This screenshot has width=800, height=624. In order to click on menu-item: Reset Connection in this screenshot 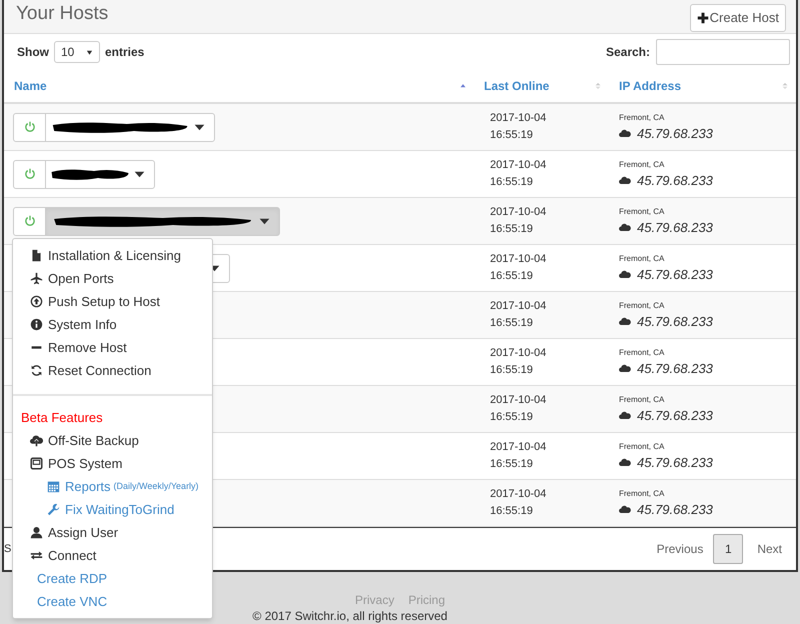, I will do `click(112, 370)`.